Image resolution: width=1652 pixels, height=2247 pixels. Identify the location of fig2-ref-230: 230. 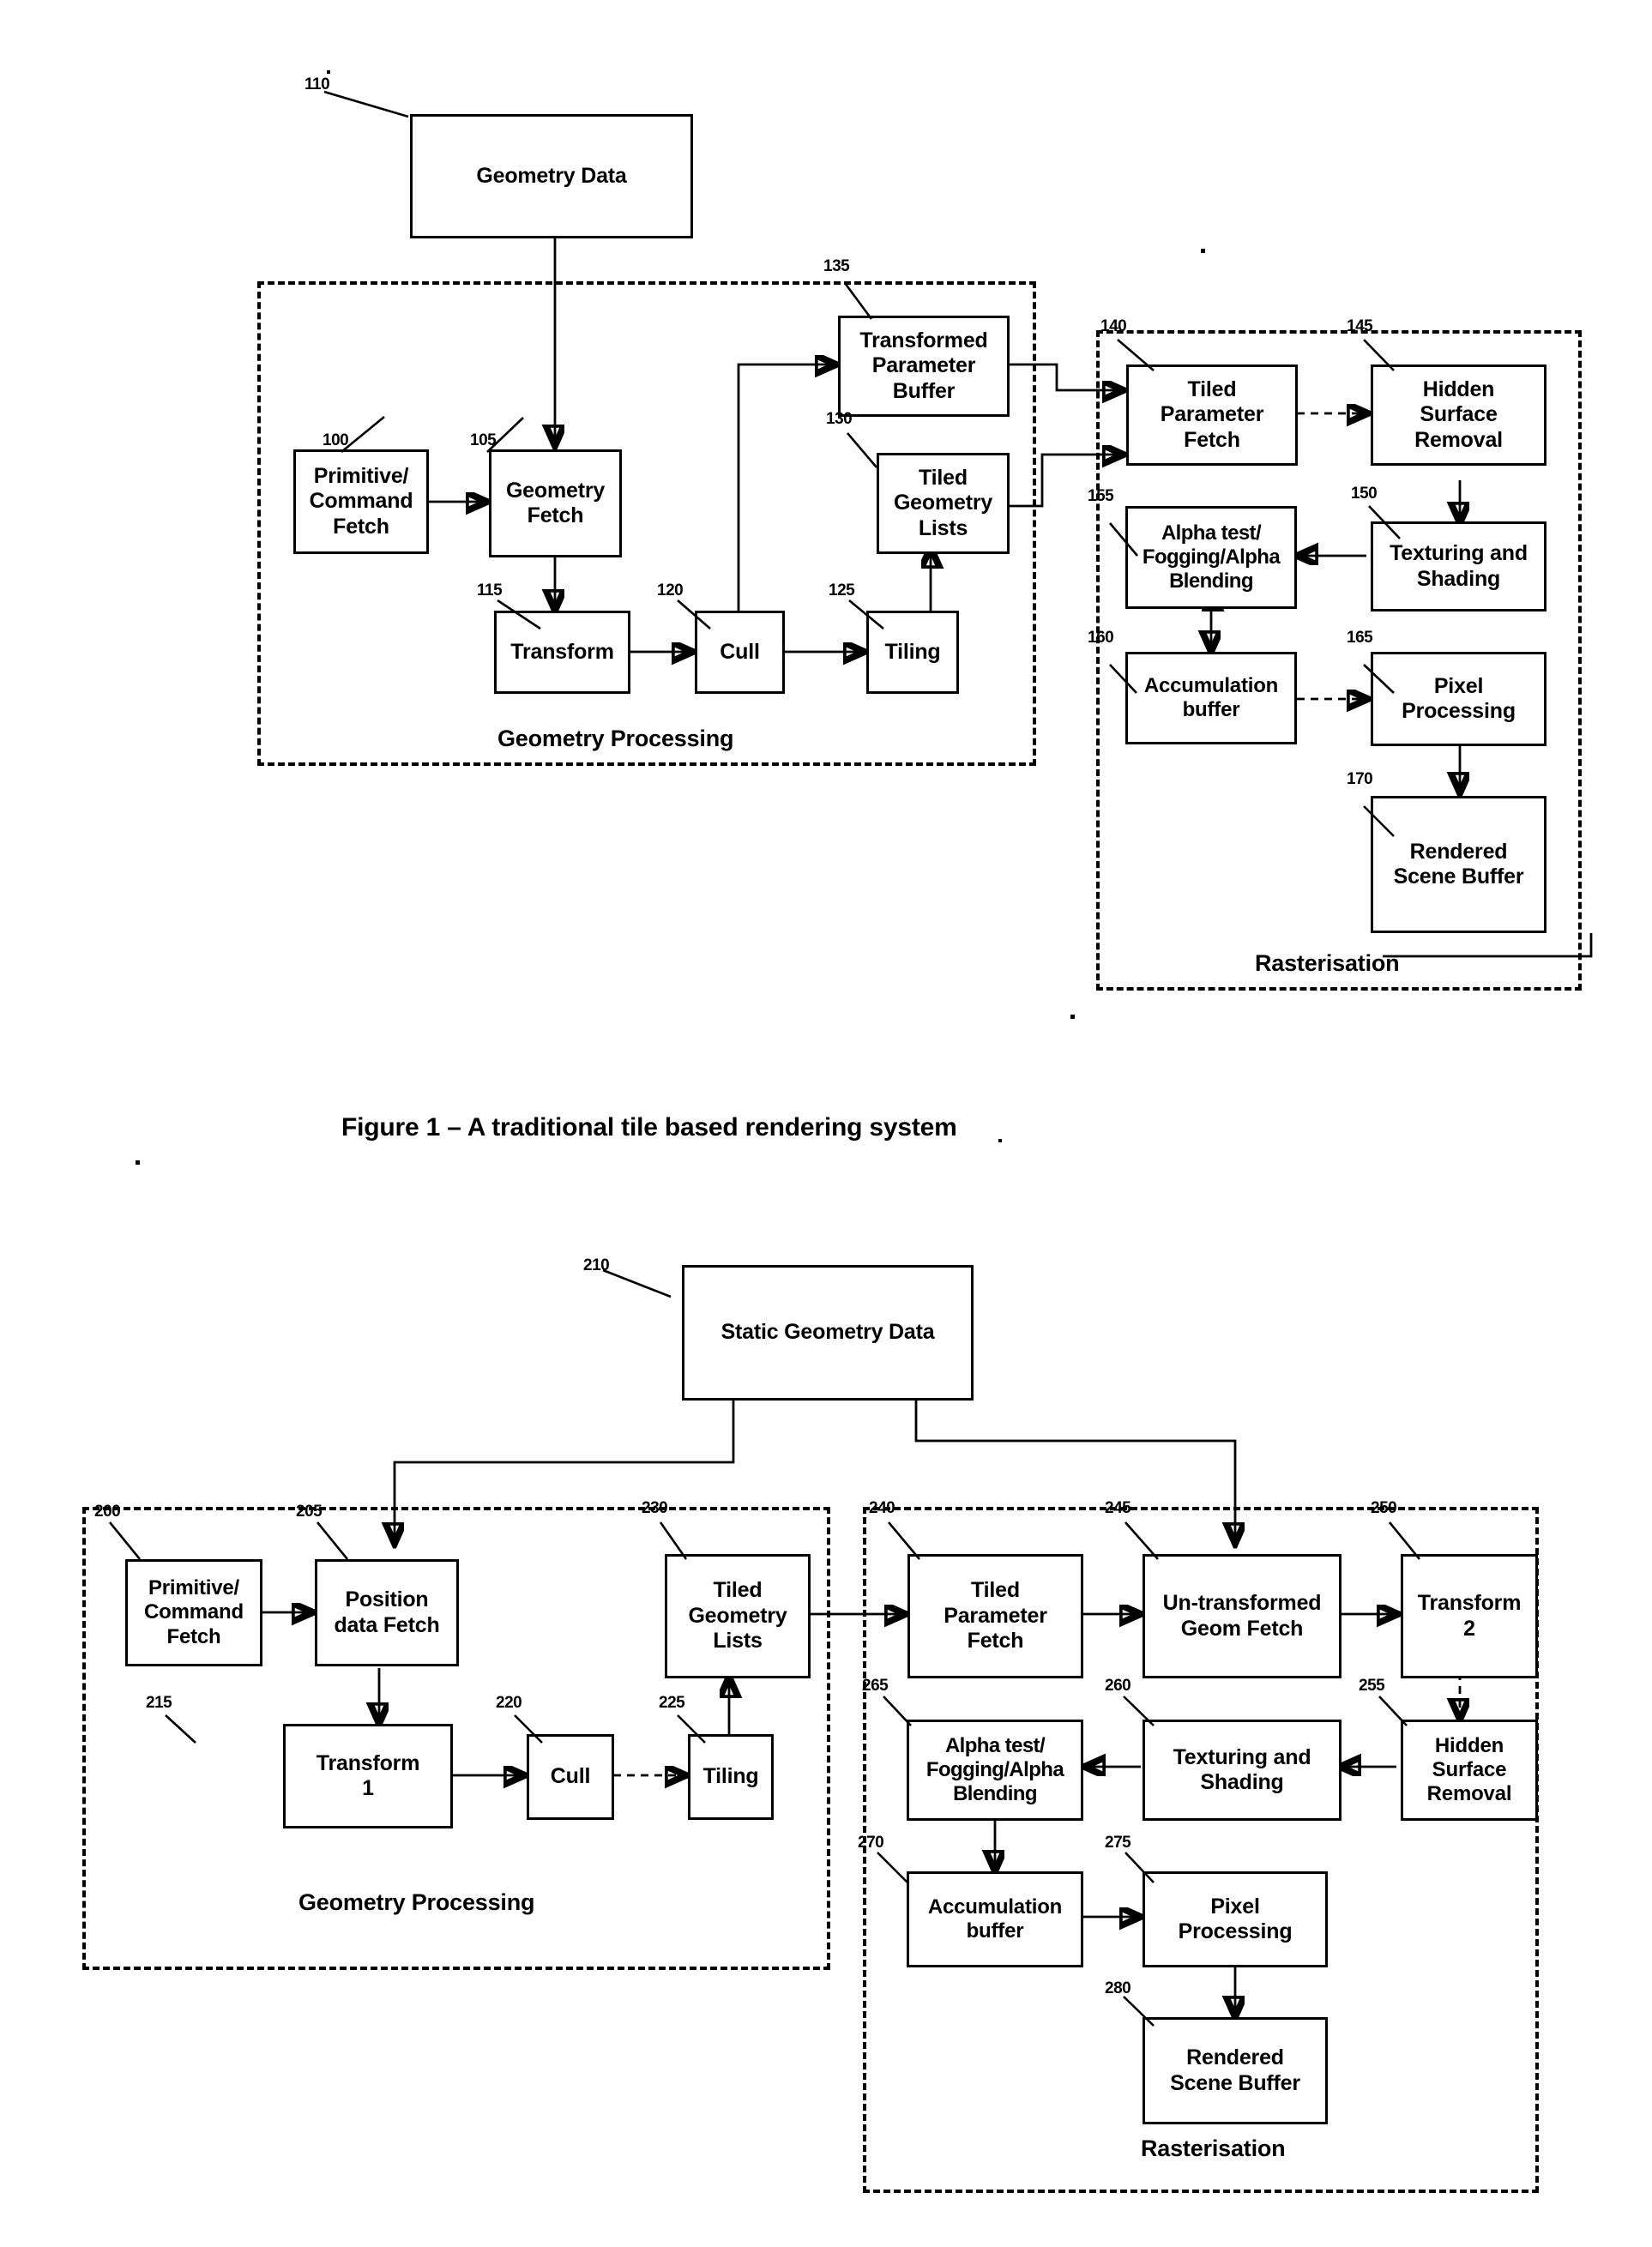
(655, 1508).